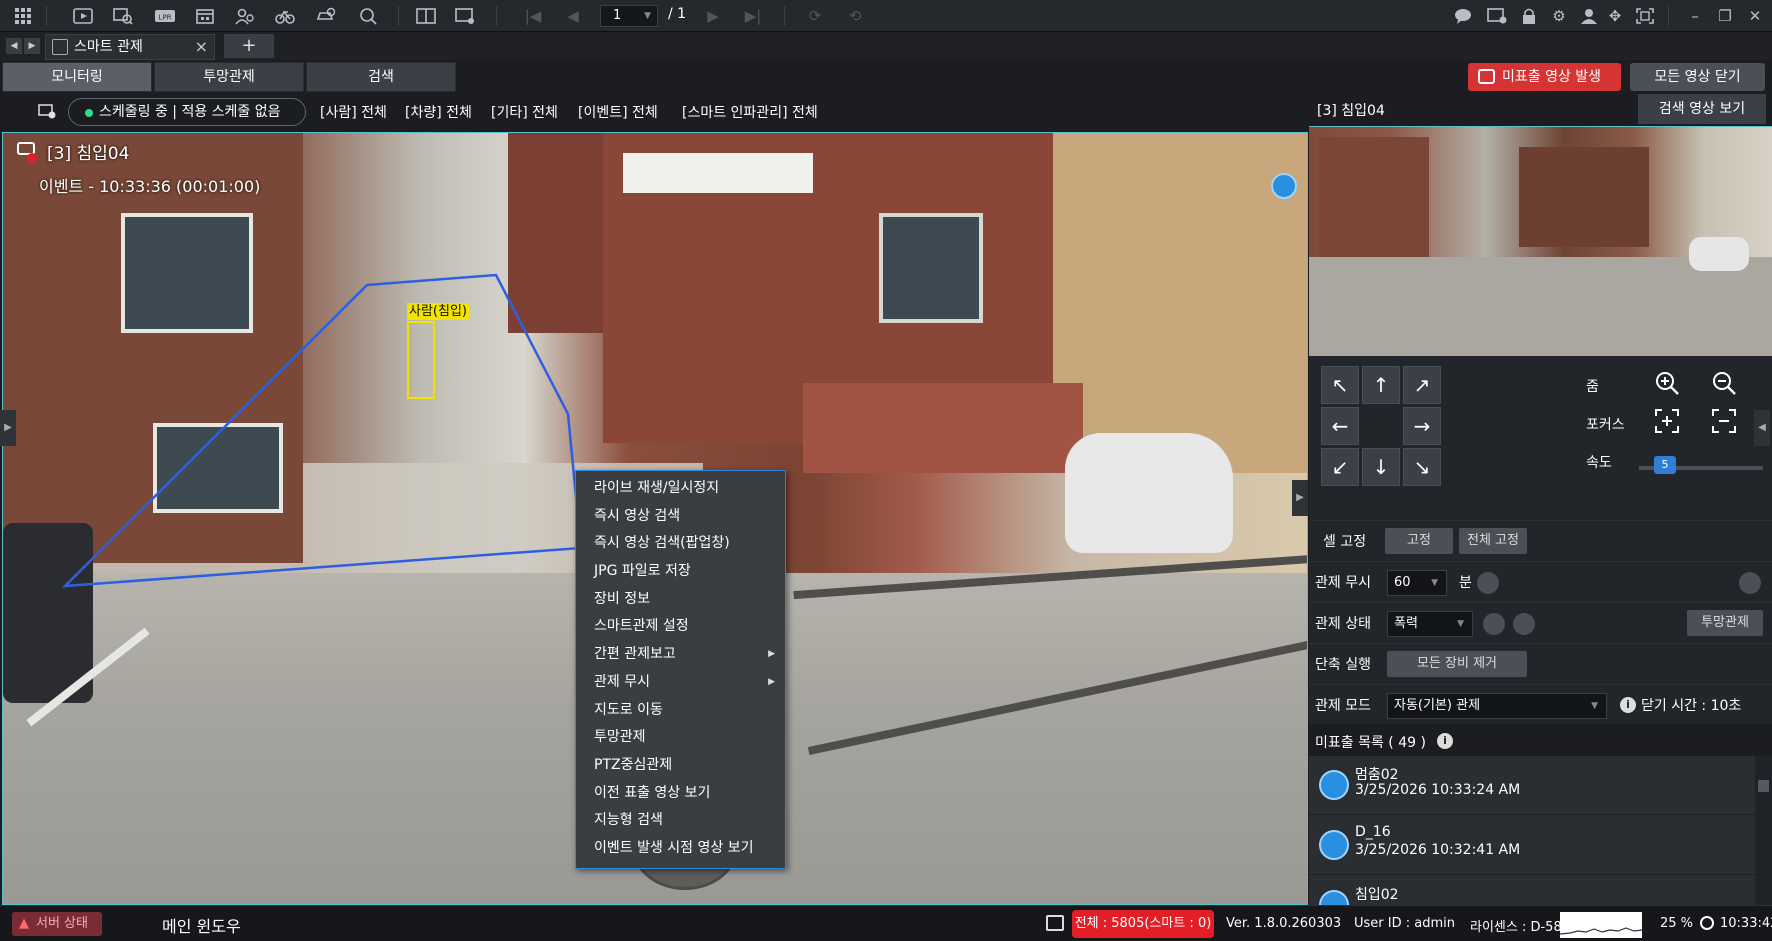 This screenshot has height=941, width=1772. I want to click on ptz-down-button: ↓, so click(1381, 467).